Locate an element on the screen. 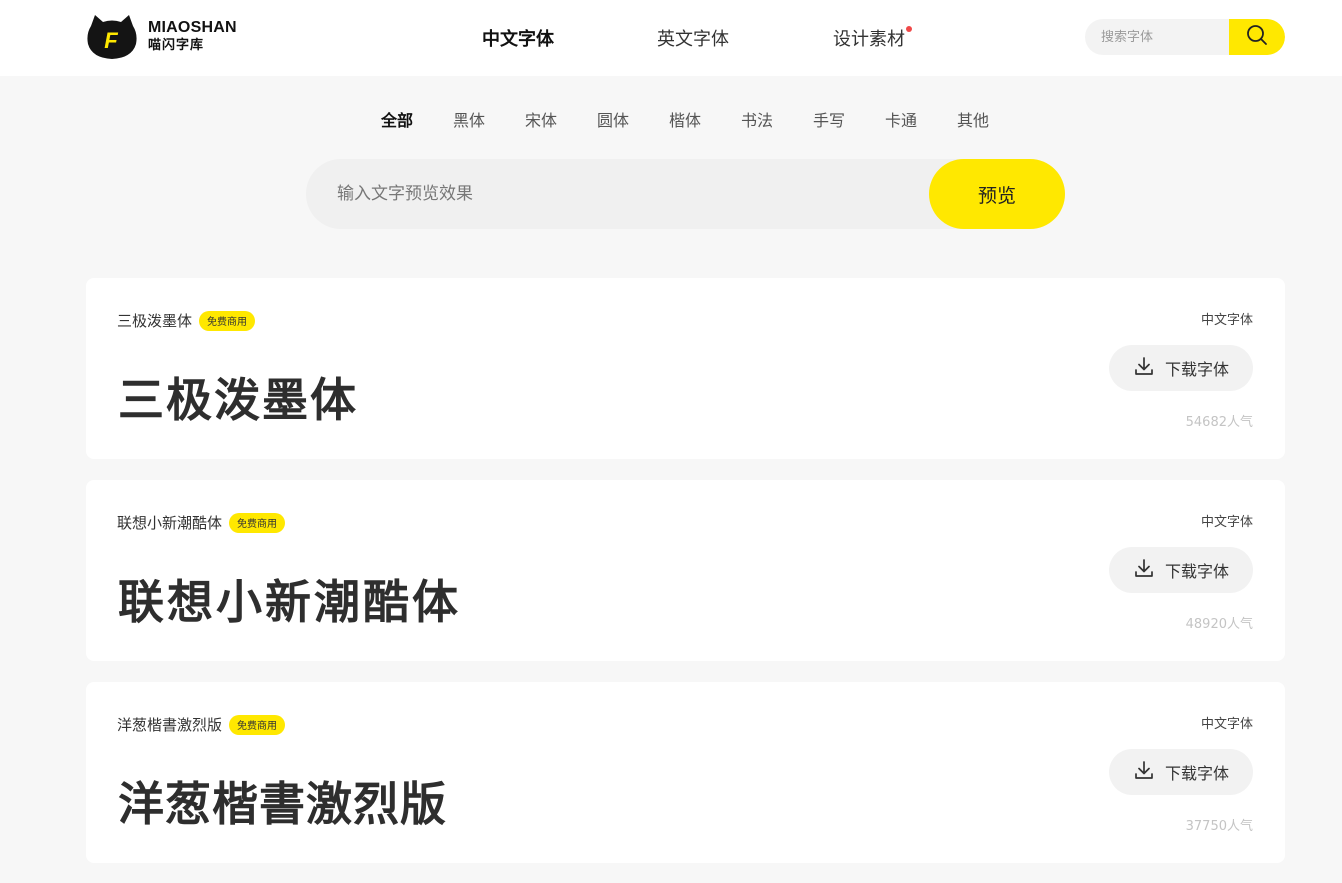  nav-english-fonts: 英文字体 is located at coordinates (693, 38).